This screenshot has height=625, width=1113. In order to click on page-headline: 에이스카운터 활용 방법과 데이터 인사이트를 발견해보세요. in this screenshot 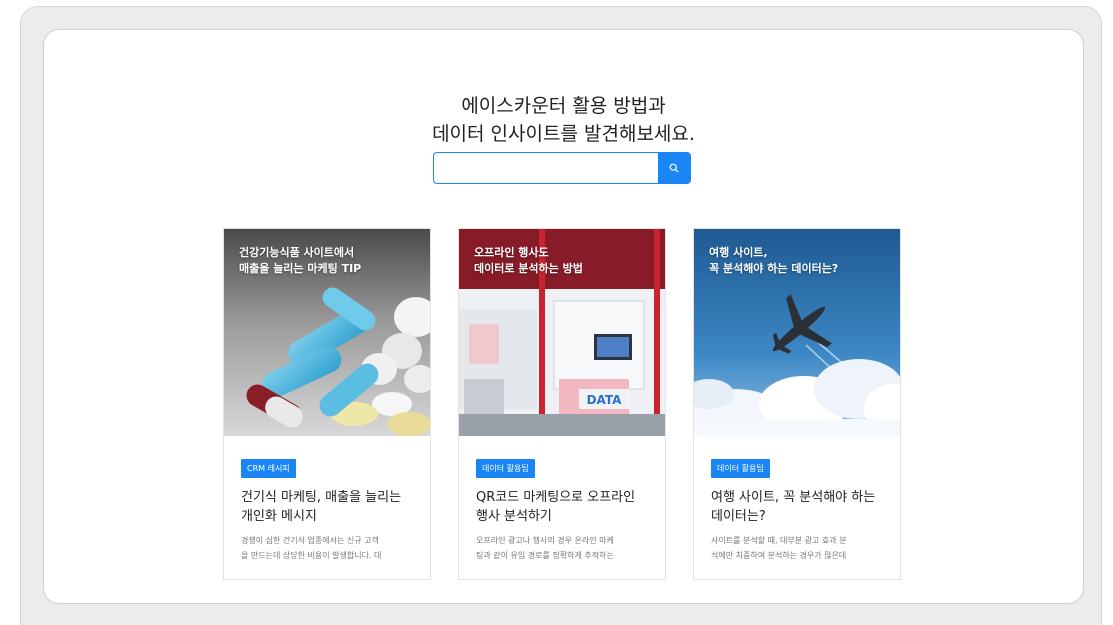, I will do `click(563, 120)`.